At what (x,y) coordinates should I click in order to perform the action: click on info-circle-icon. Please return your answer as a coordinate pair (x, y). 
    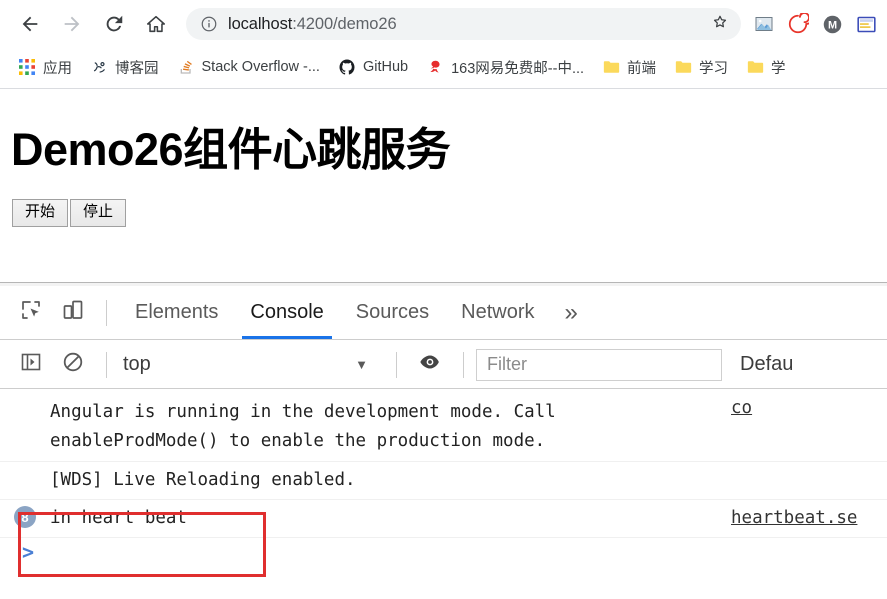
    Looking at the image, I should click on (209, 24).